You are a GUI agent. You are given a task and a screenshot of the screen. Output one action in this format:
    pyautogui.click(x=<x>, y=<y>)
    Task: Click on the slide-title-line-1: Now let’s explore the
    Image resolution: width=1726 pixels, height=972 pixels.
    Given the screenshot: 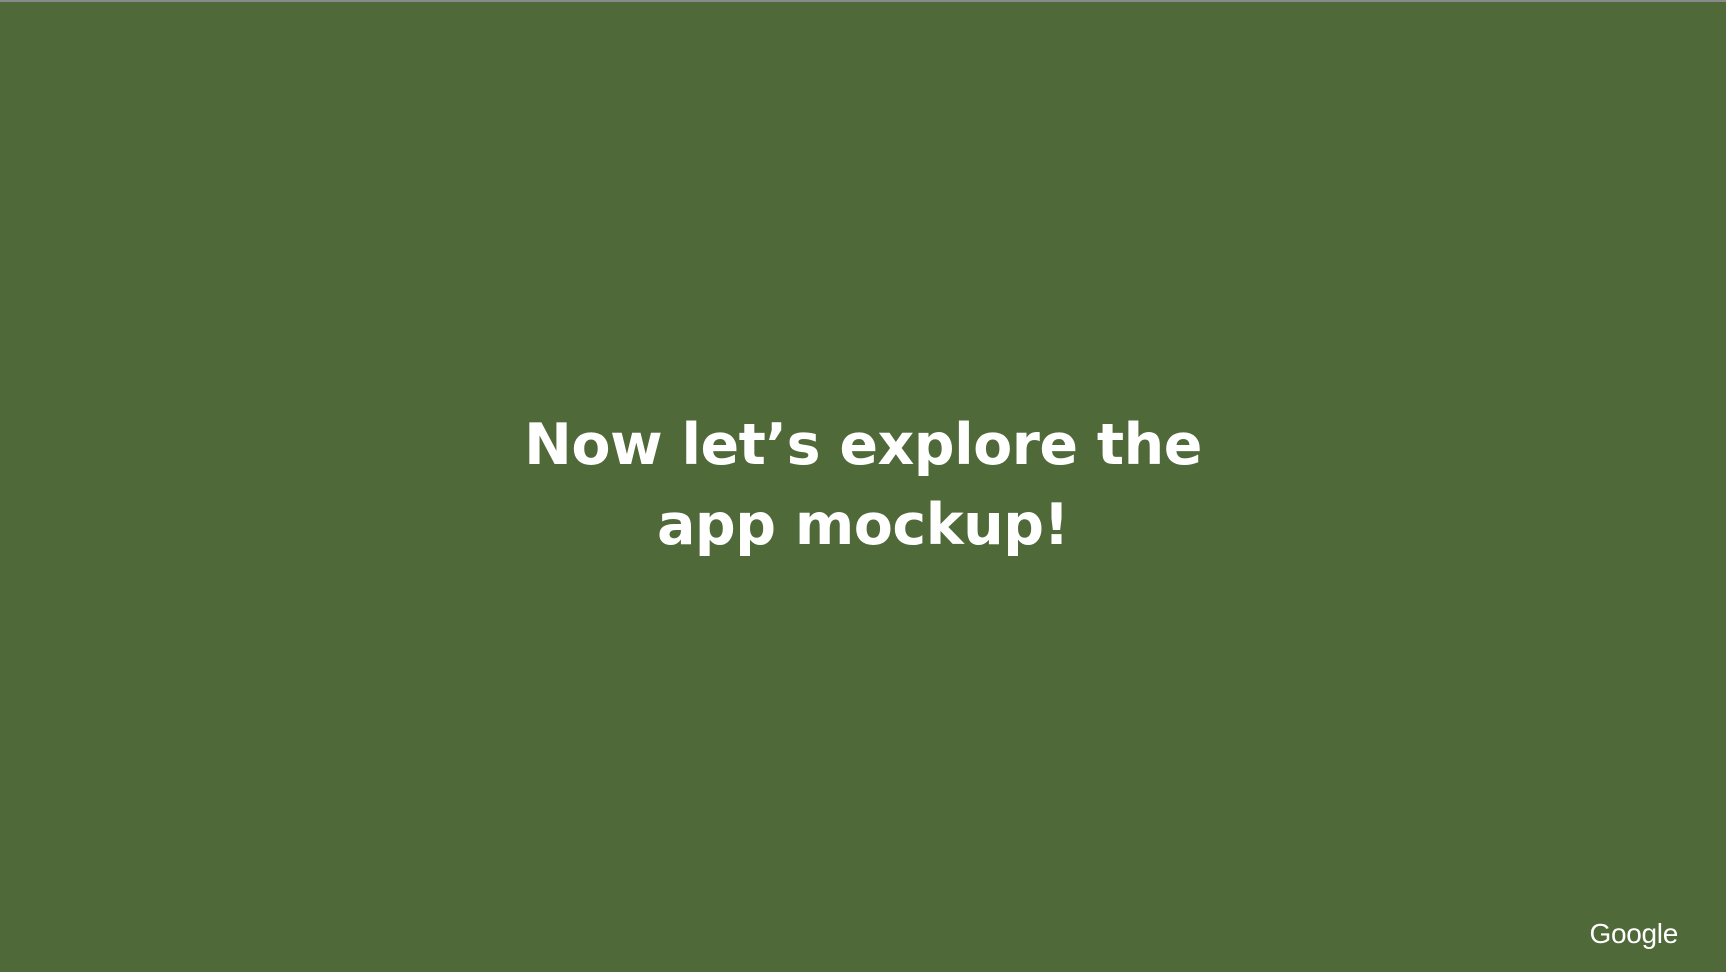 What is the action you would take?
    pyautogui.click(x=863, y=445)
    